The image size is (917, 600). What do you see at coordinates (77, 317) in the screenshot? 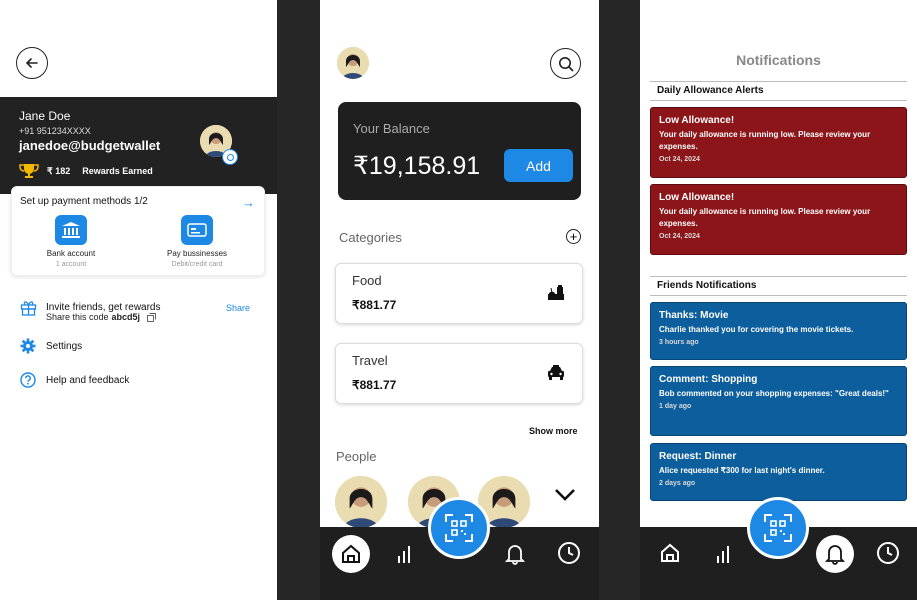
I see `share-code-prefix: Share this code` at bounding box center [77, 317].